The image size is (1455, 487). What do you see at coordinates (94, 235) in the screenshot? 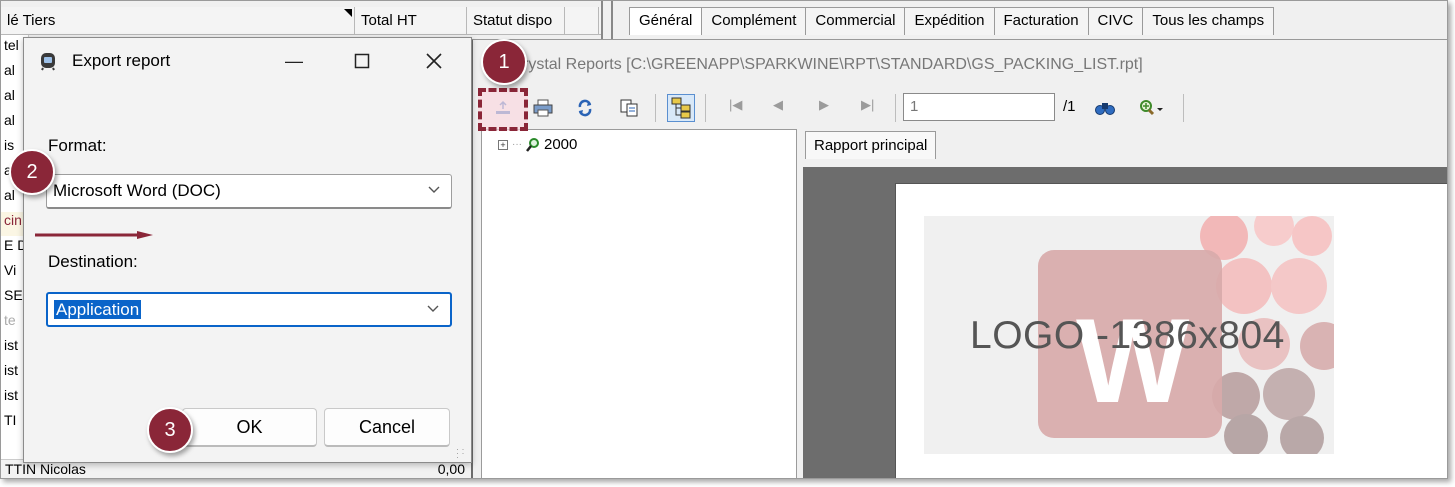
I see `arrow-right-icon` at bounding box center [94, 235].